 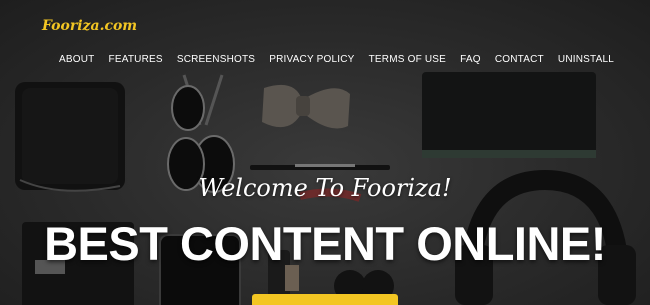 I want to click on hero-cta-button, so click(x=325, y=299).